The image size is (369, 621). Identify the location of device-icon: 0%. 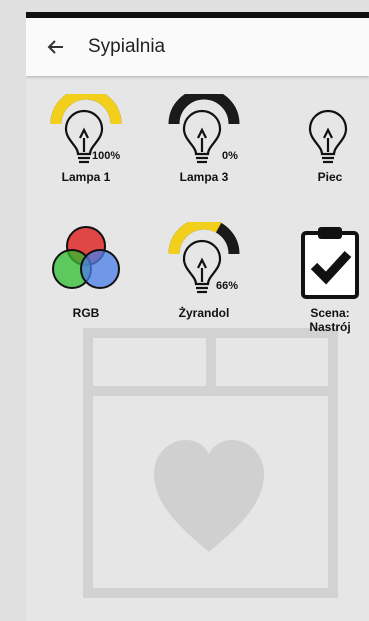
(204, 129).